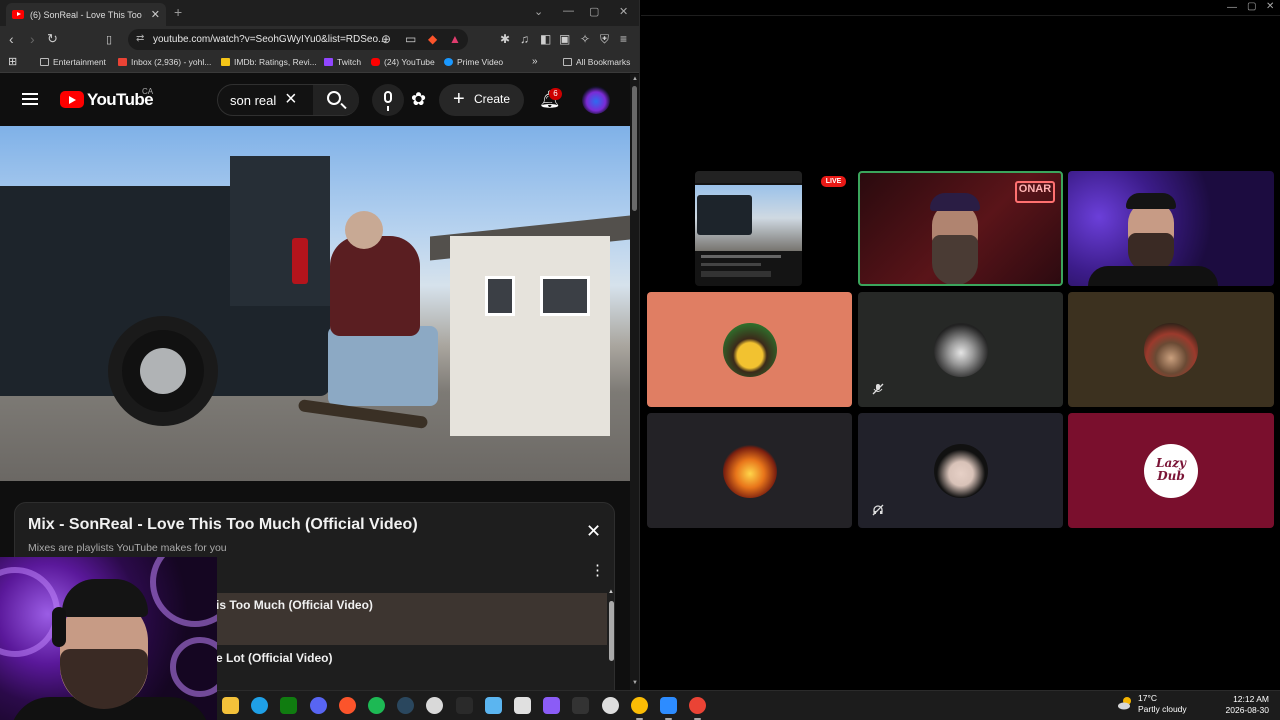 The height and width of the screenshot is (720, 1280). I want to click on tab-close-icon: ✕, so click(155, 14).